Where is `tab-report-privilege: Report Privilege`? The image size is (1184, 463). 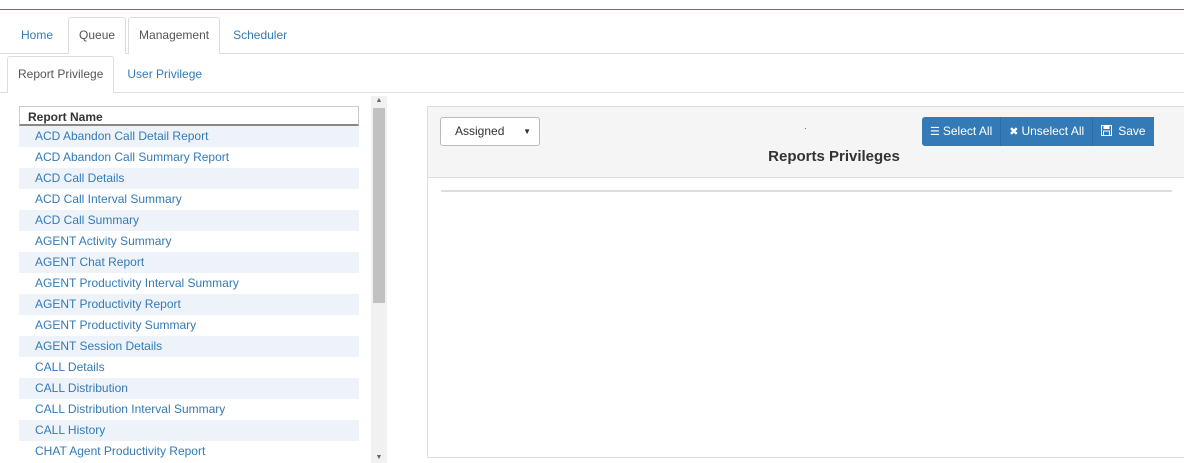 tab-report-privilege: Report Privilege is located at coordinates (61, 74).